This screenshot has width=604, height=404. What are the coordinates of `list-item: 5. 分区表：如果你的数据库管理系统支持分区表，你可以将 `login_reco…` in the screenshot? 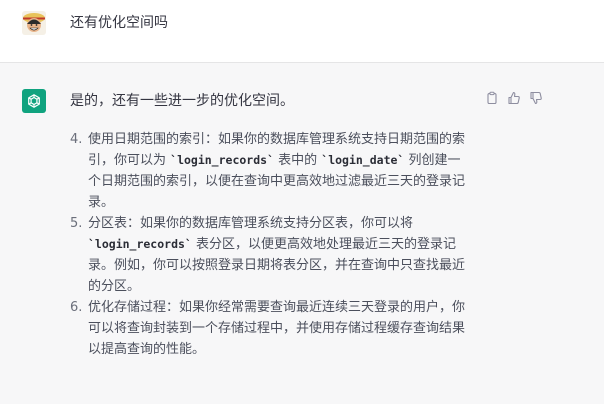 It's located at (270, 255).